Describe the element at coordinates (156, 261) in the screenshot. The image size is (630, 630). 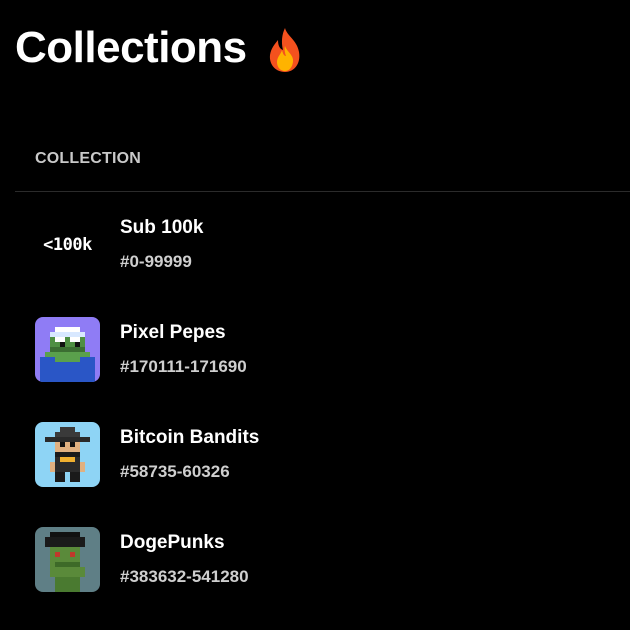
I see `collection-range: #0-99999` at that location.